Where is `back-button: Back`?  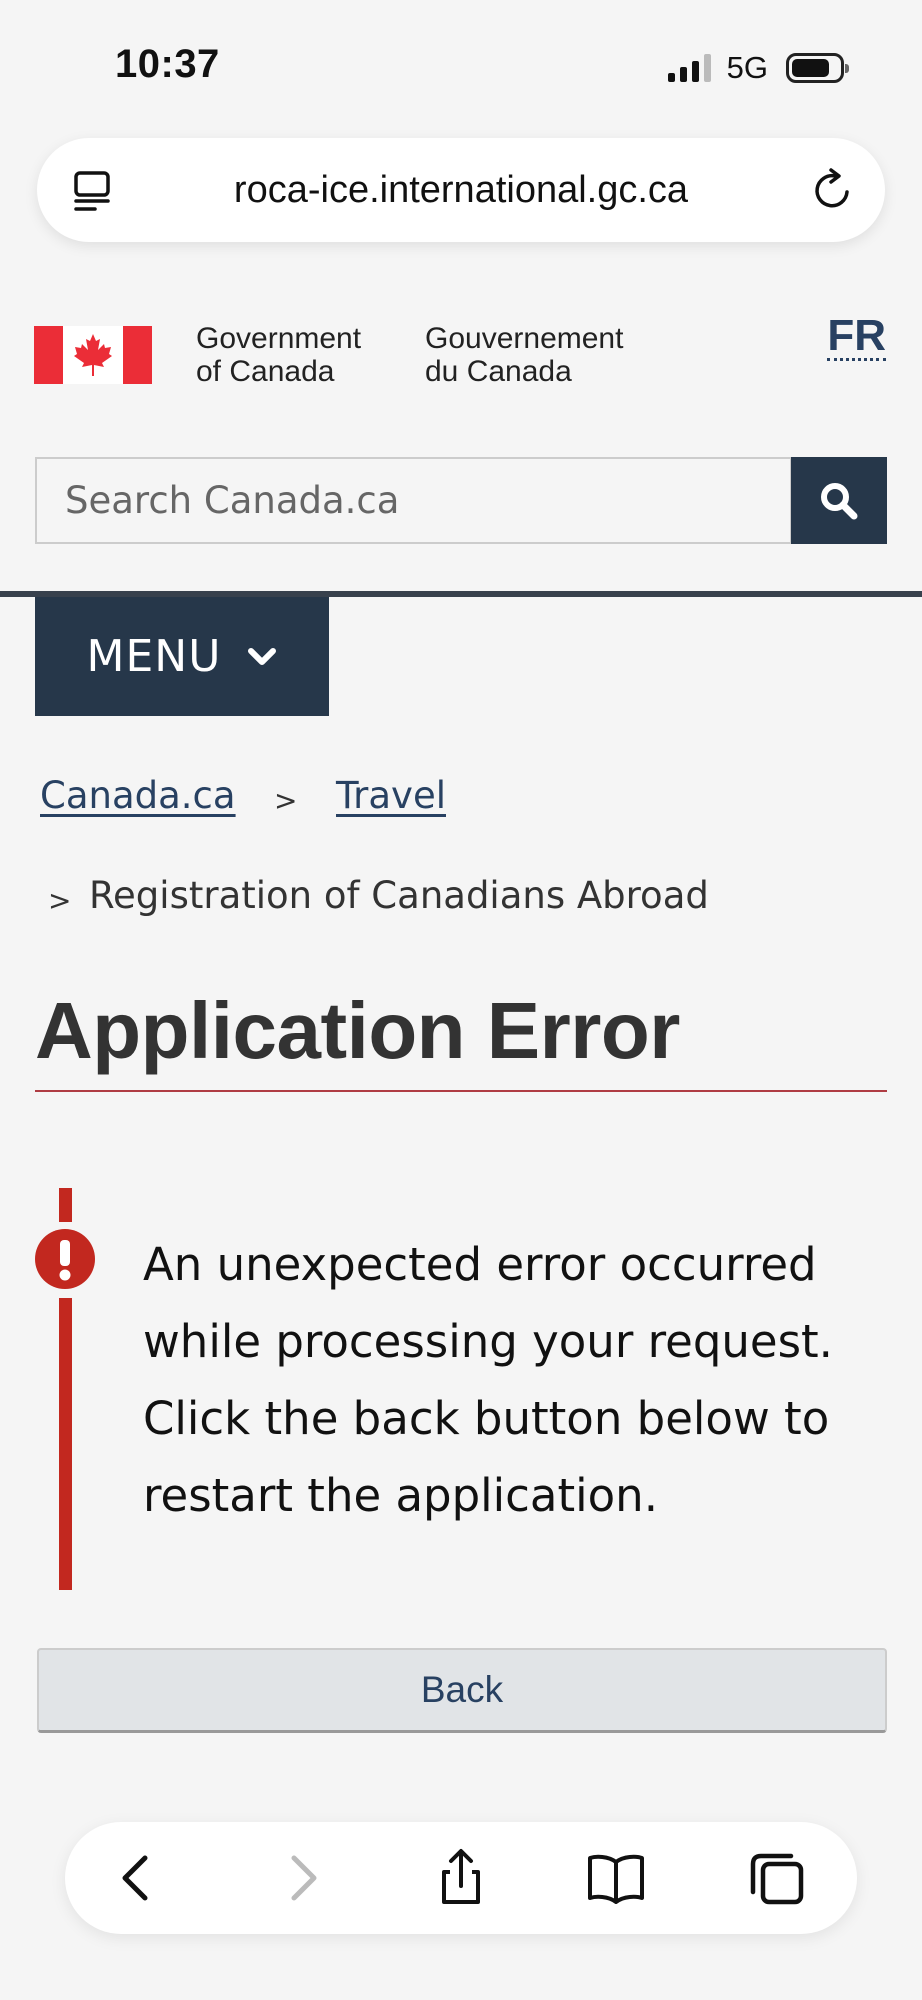
back-button: Back is located at coordinates (462, 1690).